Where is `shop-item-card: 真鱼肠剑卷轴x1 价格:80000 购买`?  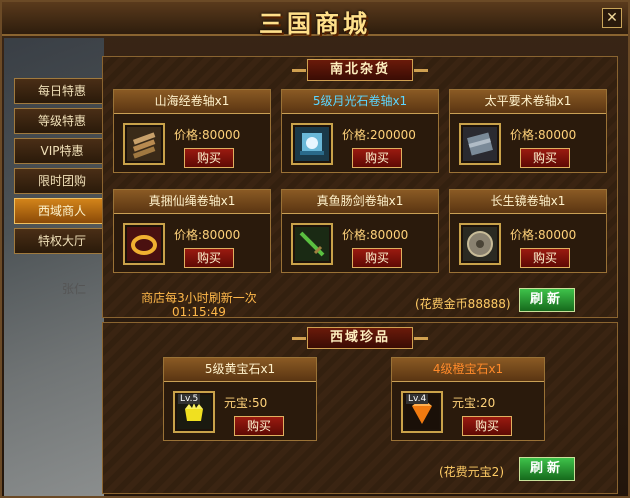
shop-item-card: 真鱼肠剑卷轴x1 价格:80000 购买 is located at coordinates (360, 231).